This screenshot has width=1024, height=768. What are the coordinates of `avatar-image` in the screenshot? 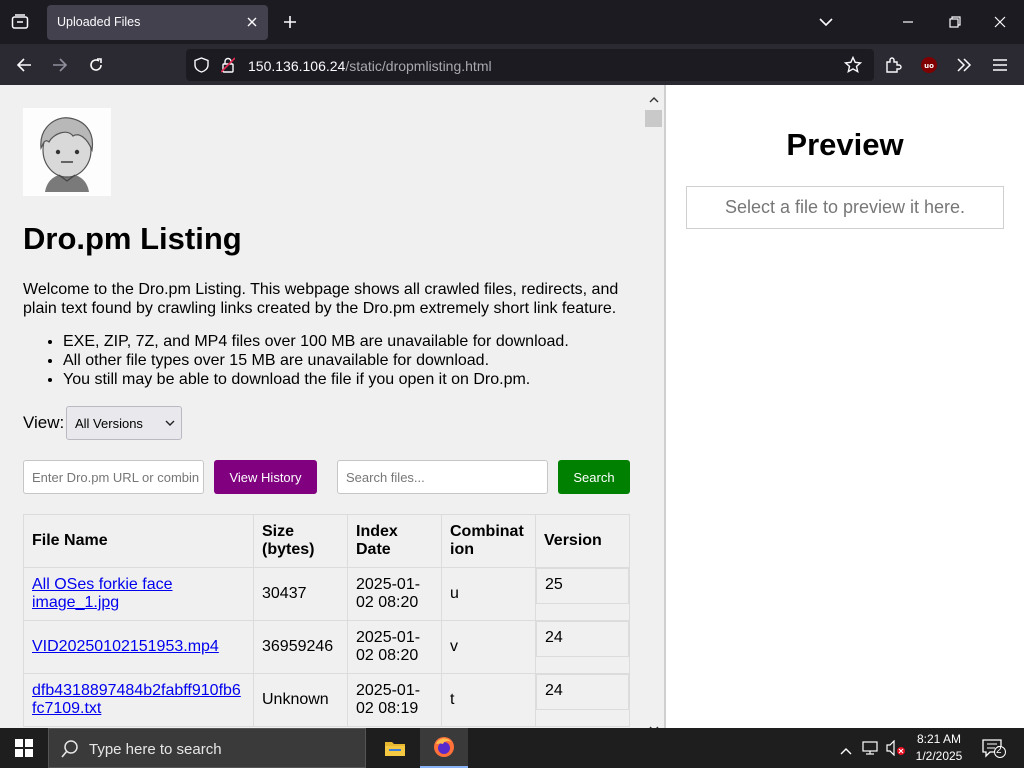 It's located at (67, 152).